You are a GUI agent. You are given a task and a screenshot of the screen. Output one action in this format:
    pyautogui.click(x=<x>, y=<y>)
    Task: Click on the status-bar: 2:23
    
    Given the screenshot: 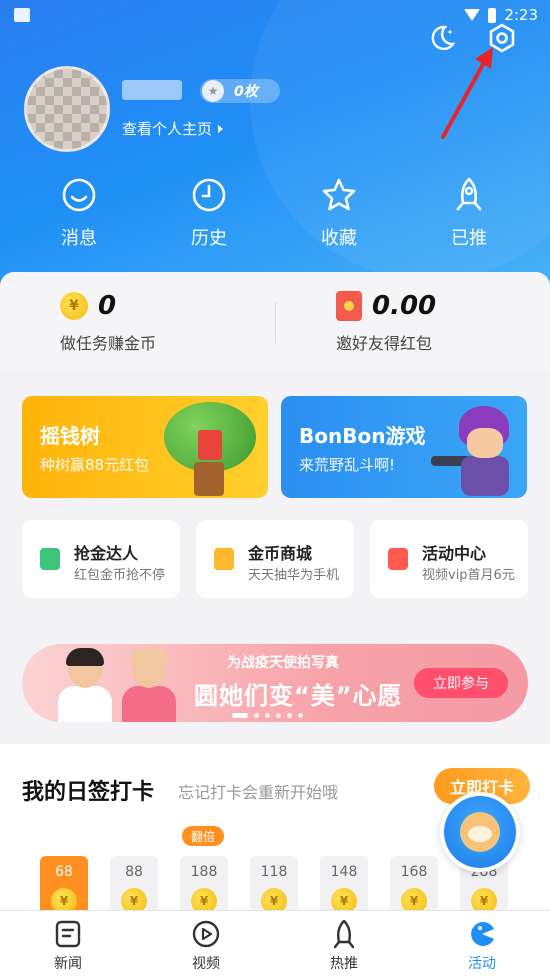 What is the action you would take?
    pyautogui.click(x=275, y=16)
    